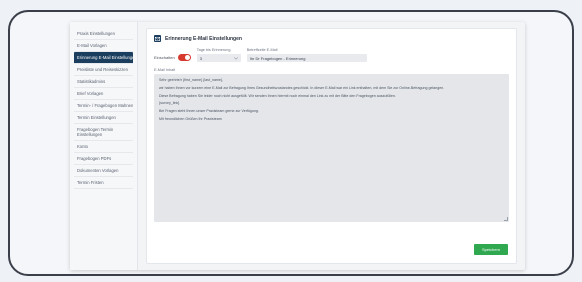 This screenshot has height=282, width=582. Describe the element at coordinates (191, 80) in the screenshot. I see `message-line: Sehr geehrte/r {first_name} {last_name},` at that location.